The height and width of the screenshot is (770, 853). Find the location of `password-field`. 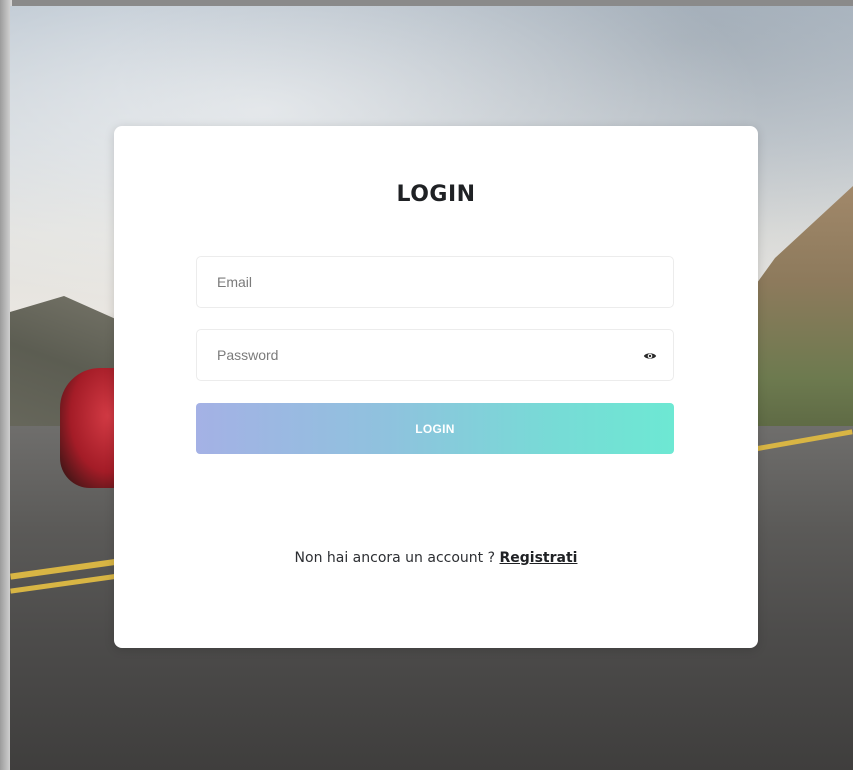

password-field is located at coordinates (435, 355).